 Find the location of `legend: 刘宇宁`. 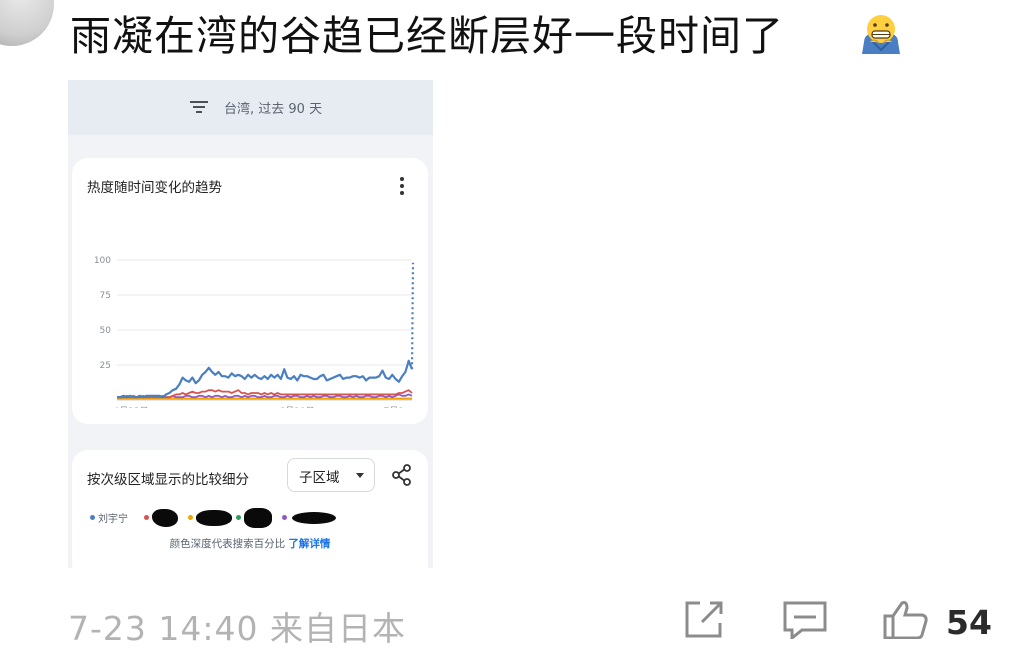

legend: 刘宇宁 is located at coordinates (251, 519).